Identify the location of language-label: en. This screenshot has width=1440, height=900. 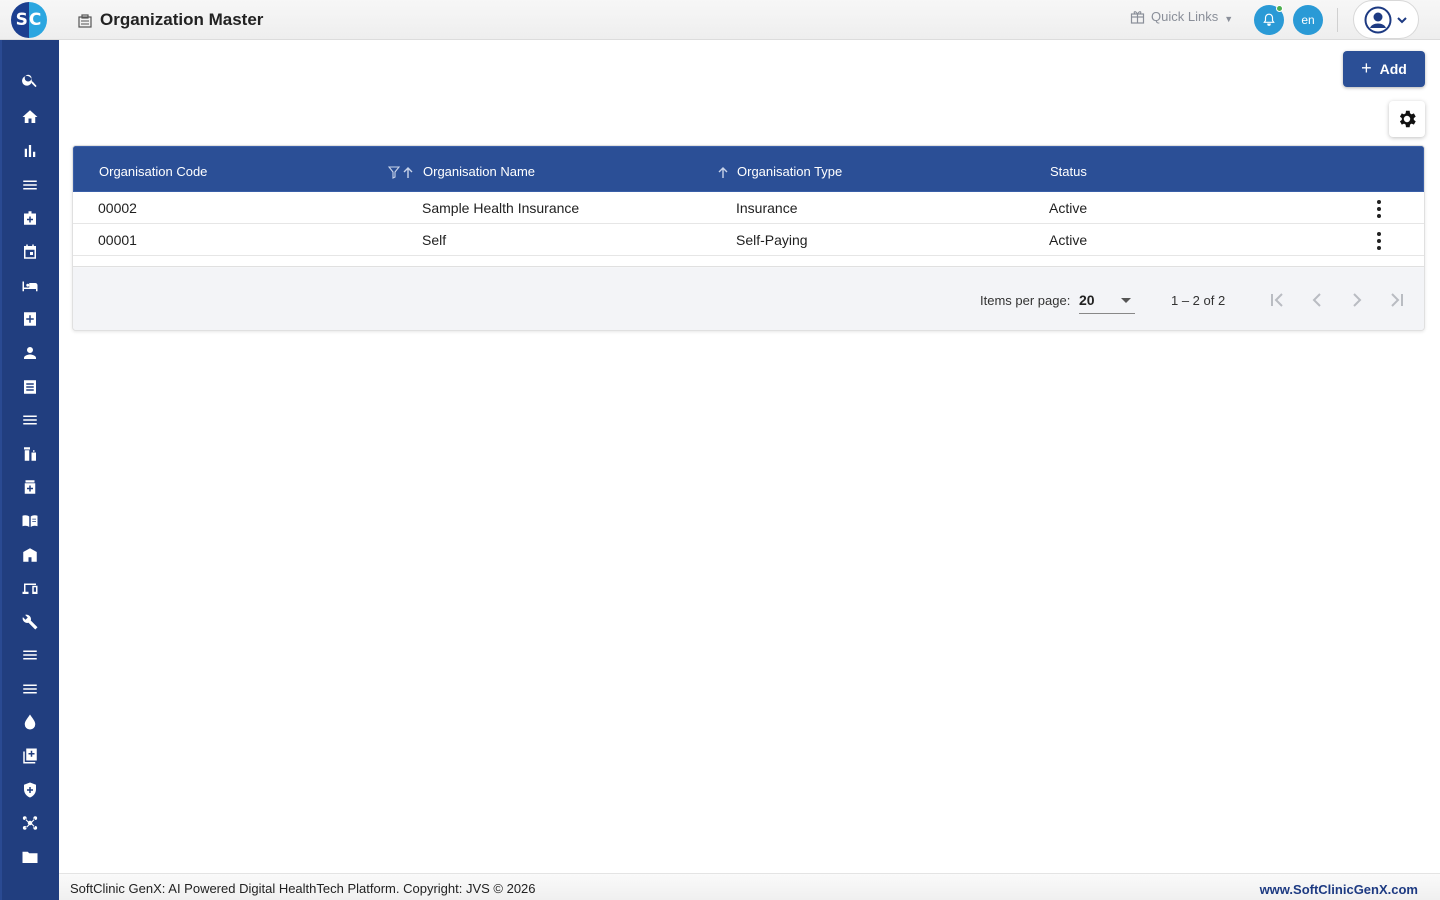
(1308, 20).